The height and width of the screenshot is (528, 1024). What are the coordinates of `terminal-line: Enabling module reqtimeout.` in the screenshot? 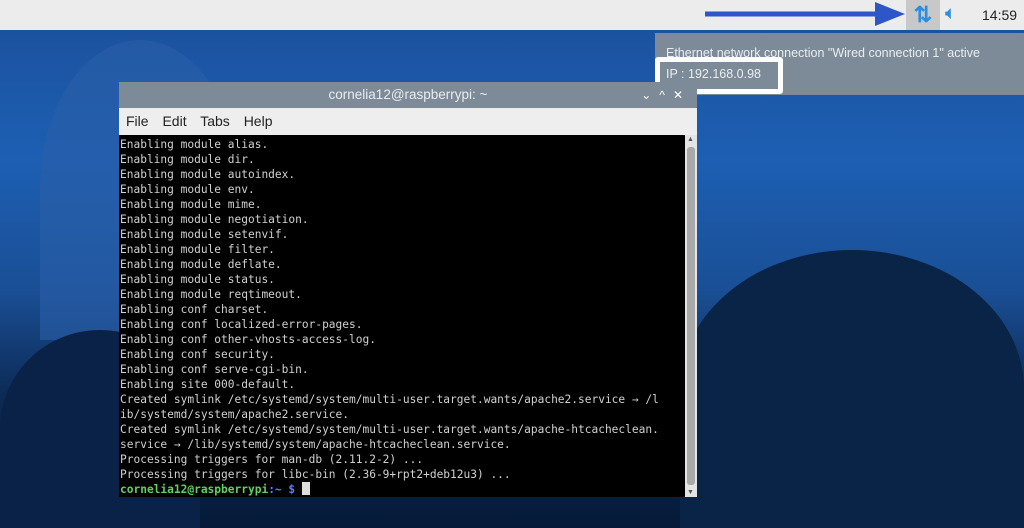 It's located at (211, 294).